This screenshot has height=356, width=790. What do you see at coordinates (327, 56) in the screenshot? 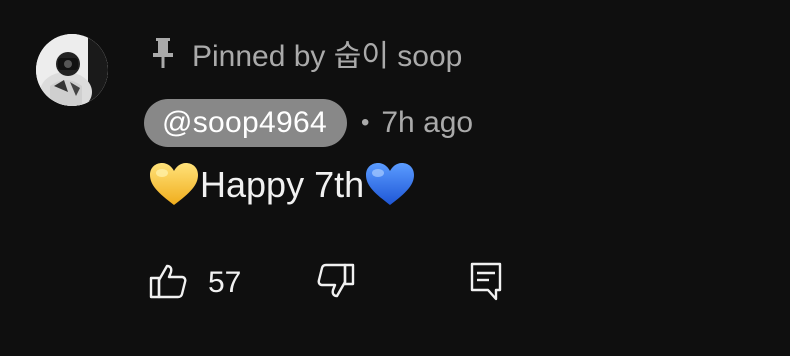
I see `pinned-text: Pinned by 숩이 soop` at bounding box center [327, 56].